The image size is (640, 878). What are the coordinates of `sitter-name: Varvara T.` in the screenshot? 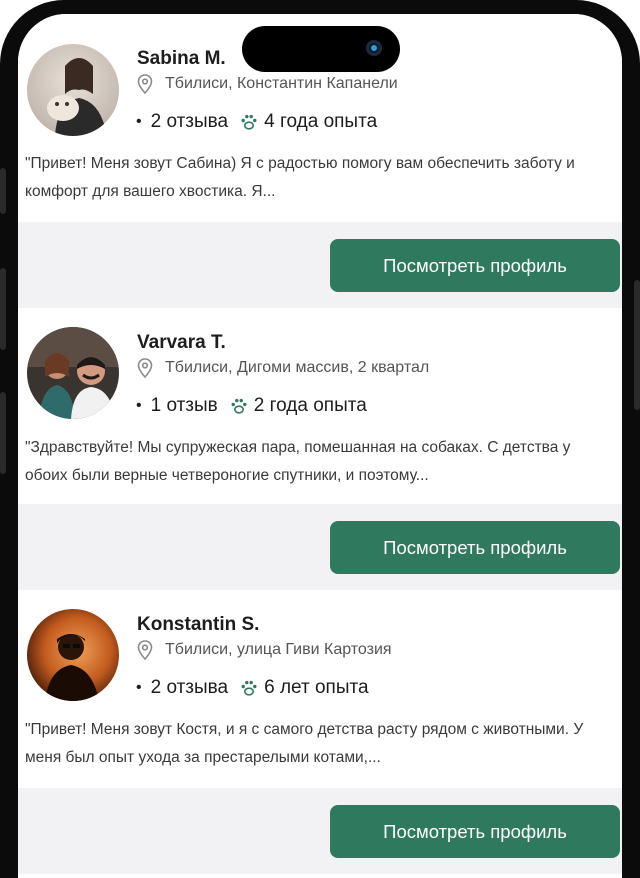 It's located at (181, 343).